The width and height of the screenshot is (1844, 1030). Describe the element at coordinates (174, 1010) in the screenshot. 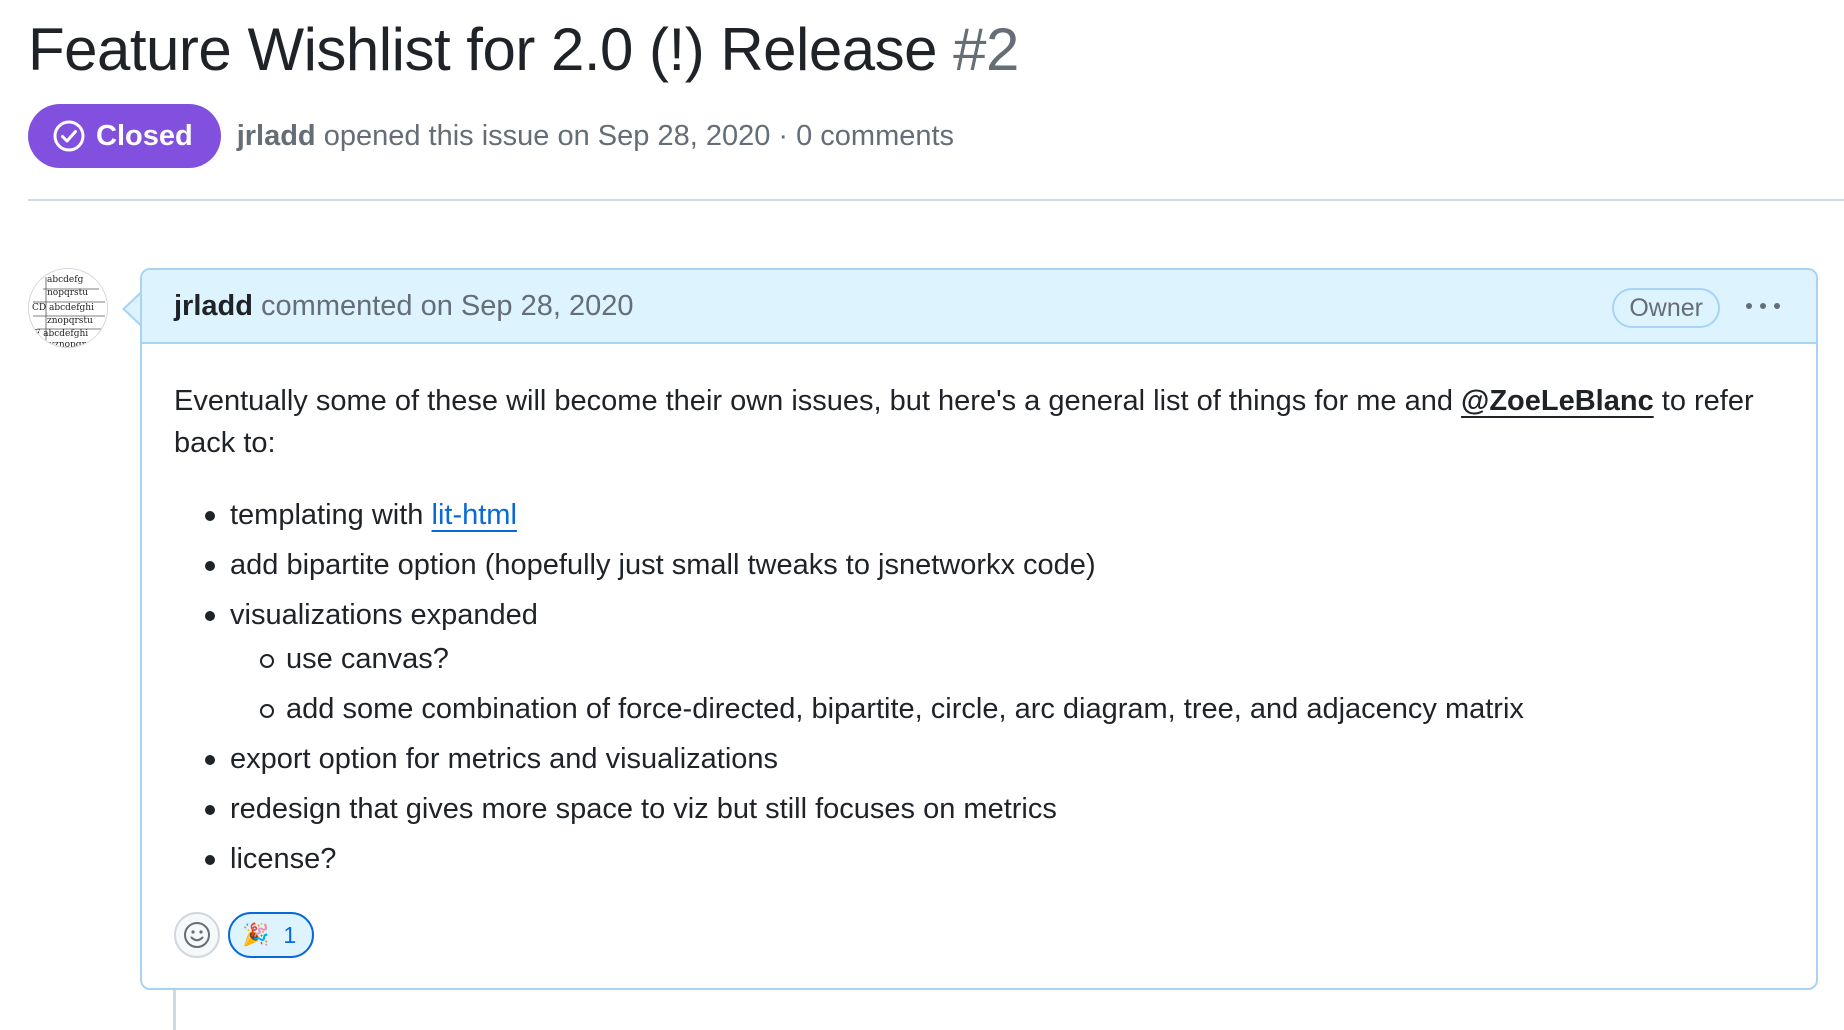

I see `timeline-line` at that location.